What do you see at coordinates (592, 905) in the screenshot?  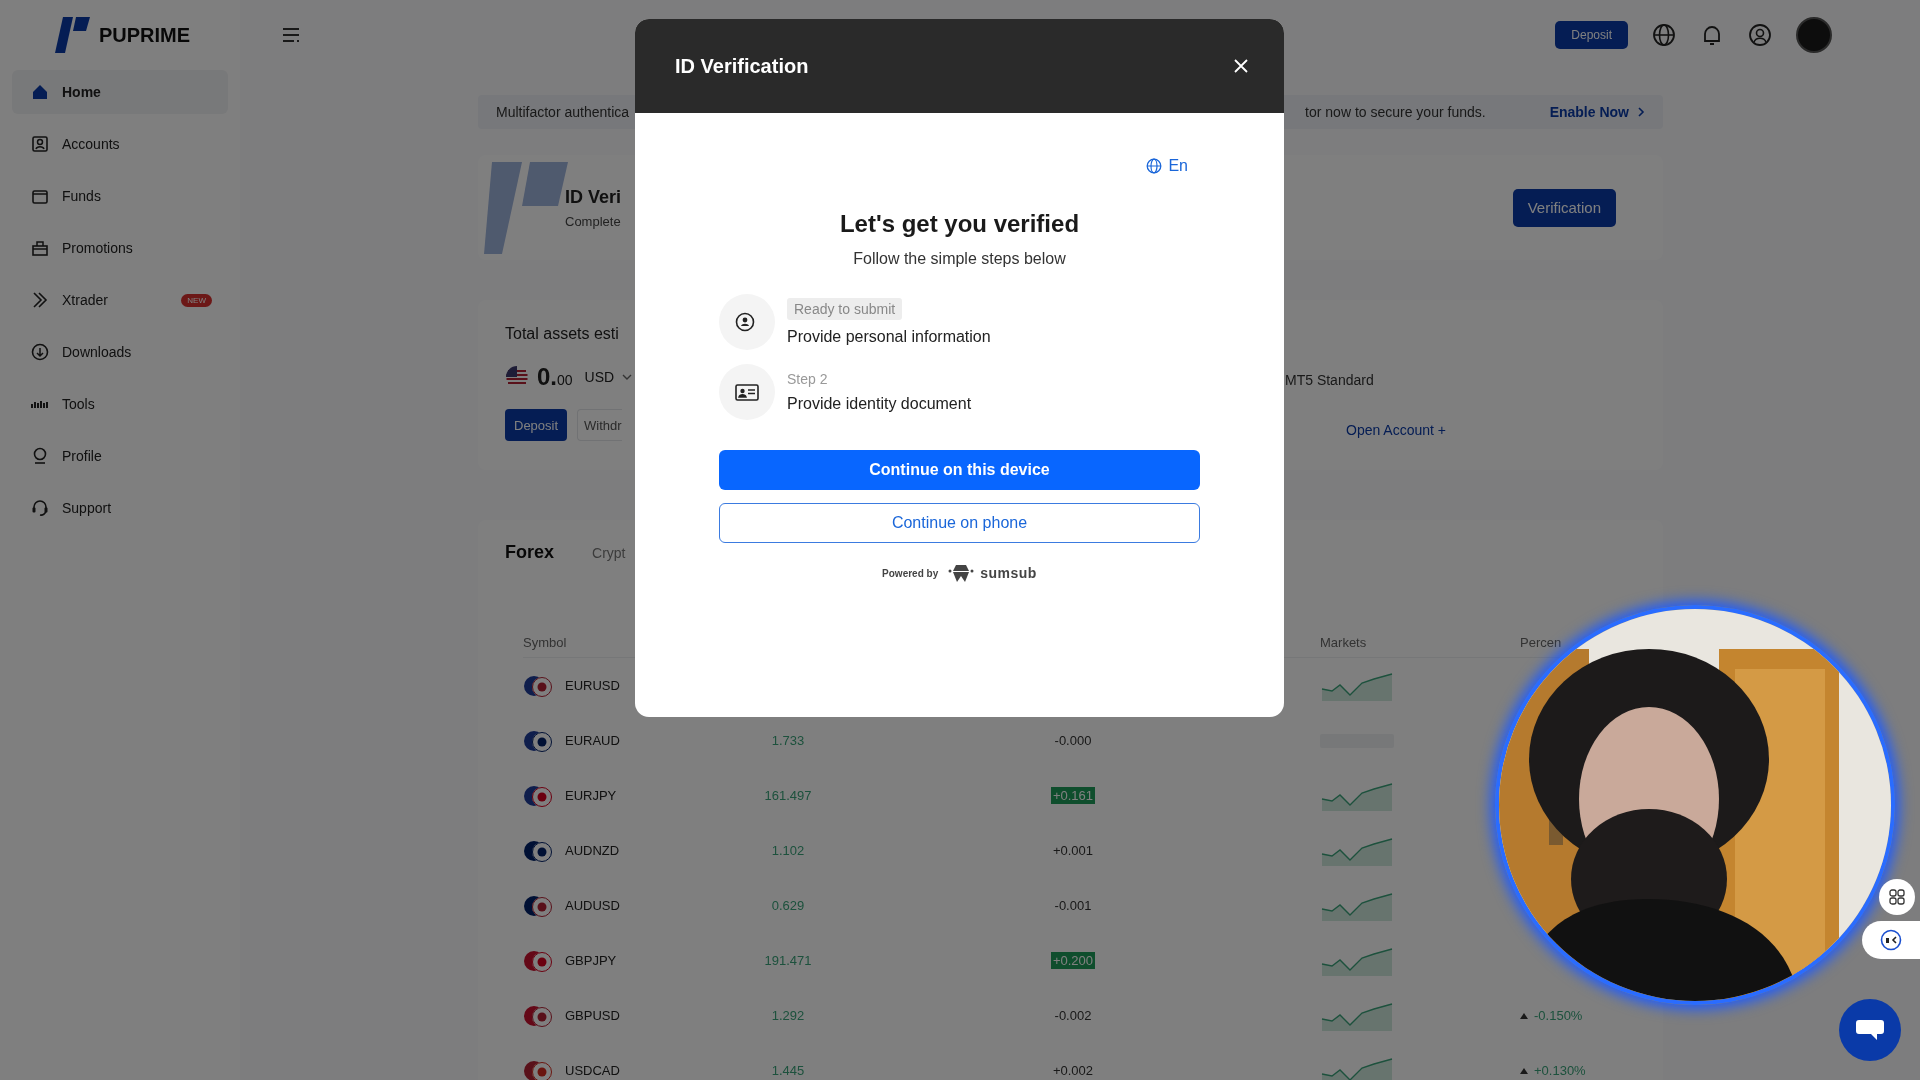 I see `symbol-text: AUDUSD` at bounding box center [592, 905].